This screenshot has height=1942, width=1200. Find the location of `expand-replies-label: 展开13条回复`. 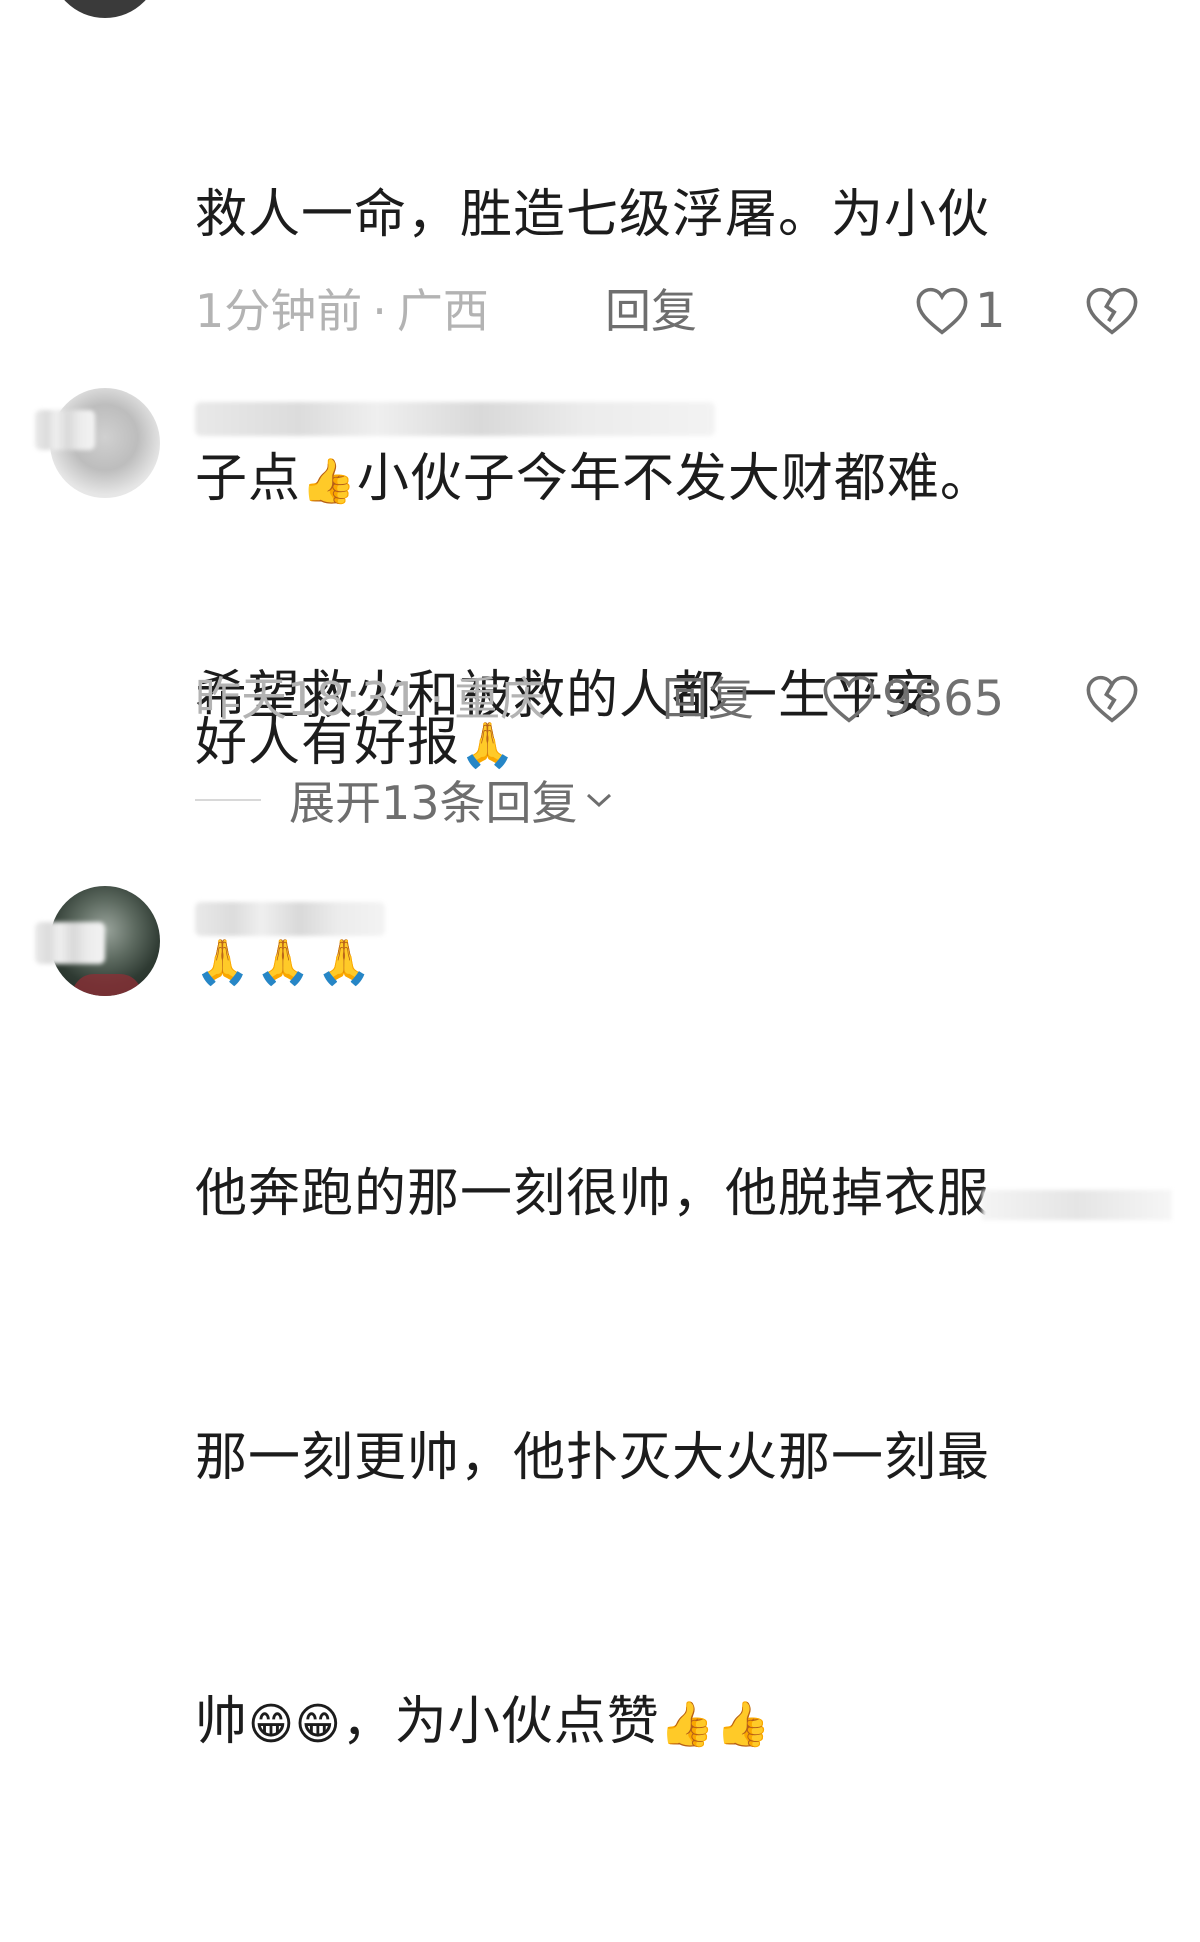

expand-replies-label: 展开13条回复 is located at coordinates (433, 803).